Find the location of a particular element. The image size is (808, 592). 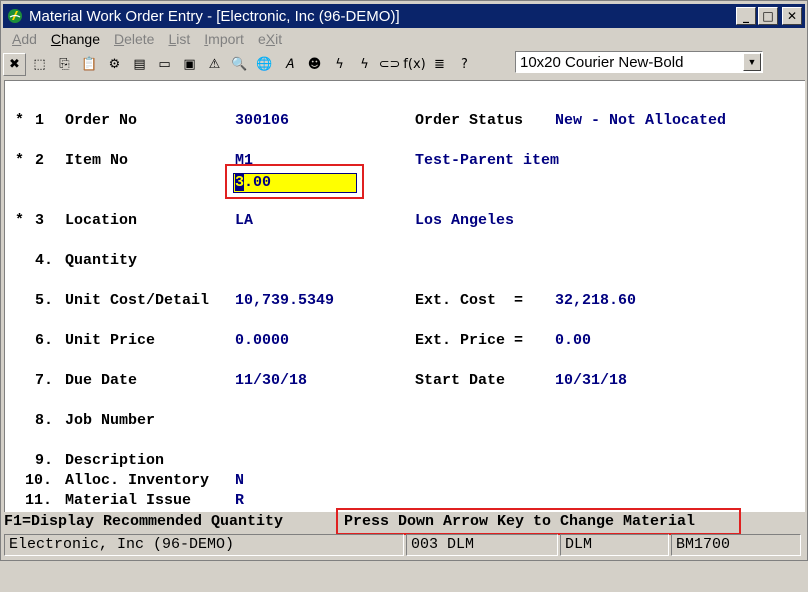

field-label: Location is located at coordinates (101, 220).